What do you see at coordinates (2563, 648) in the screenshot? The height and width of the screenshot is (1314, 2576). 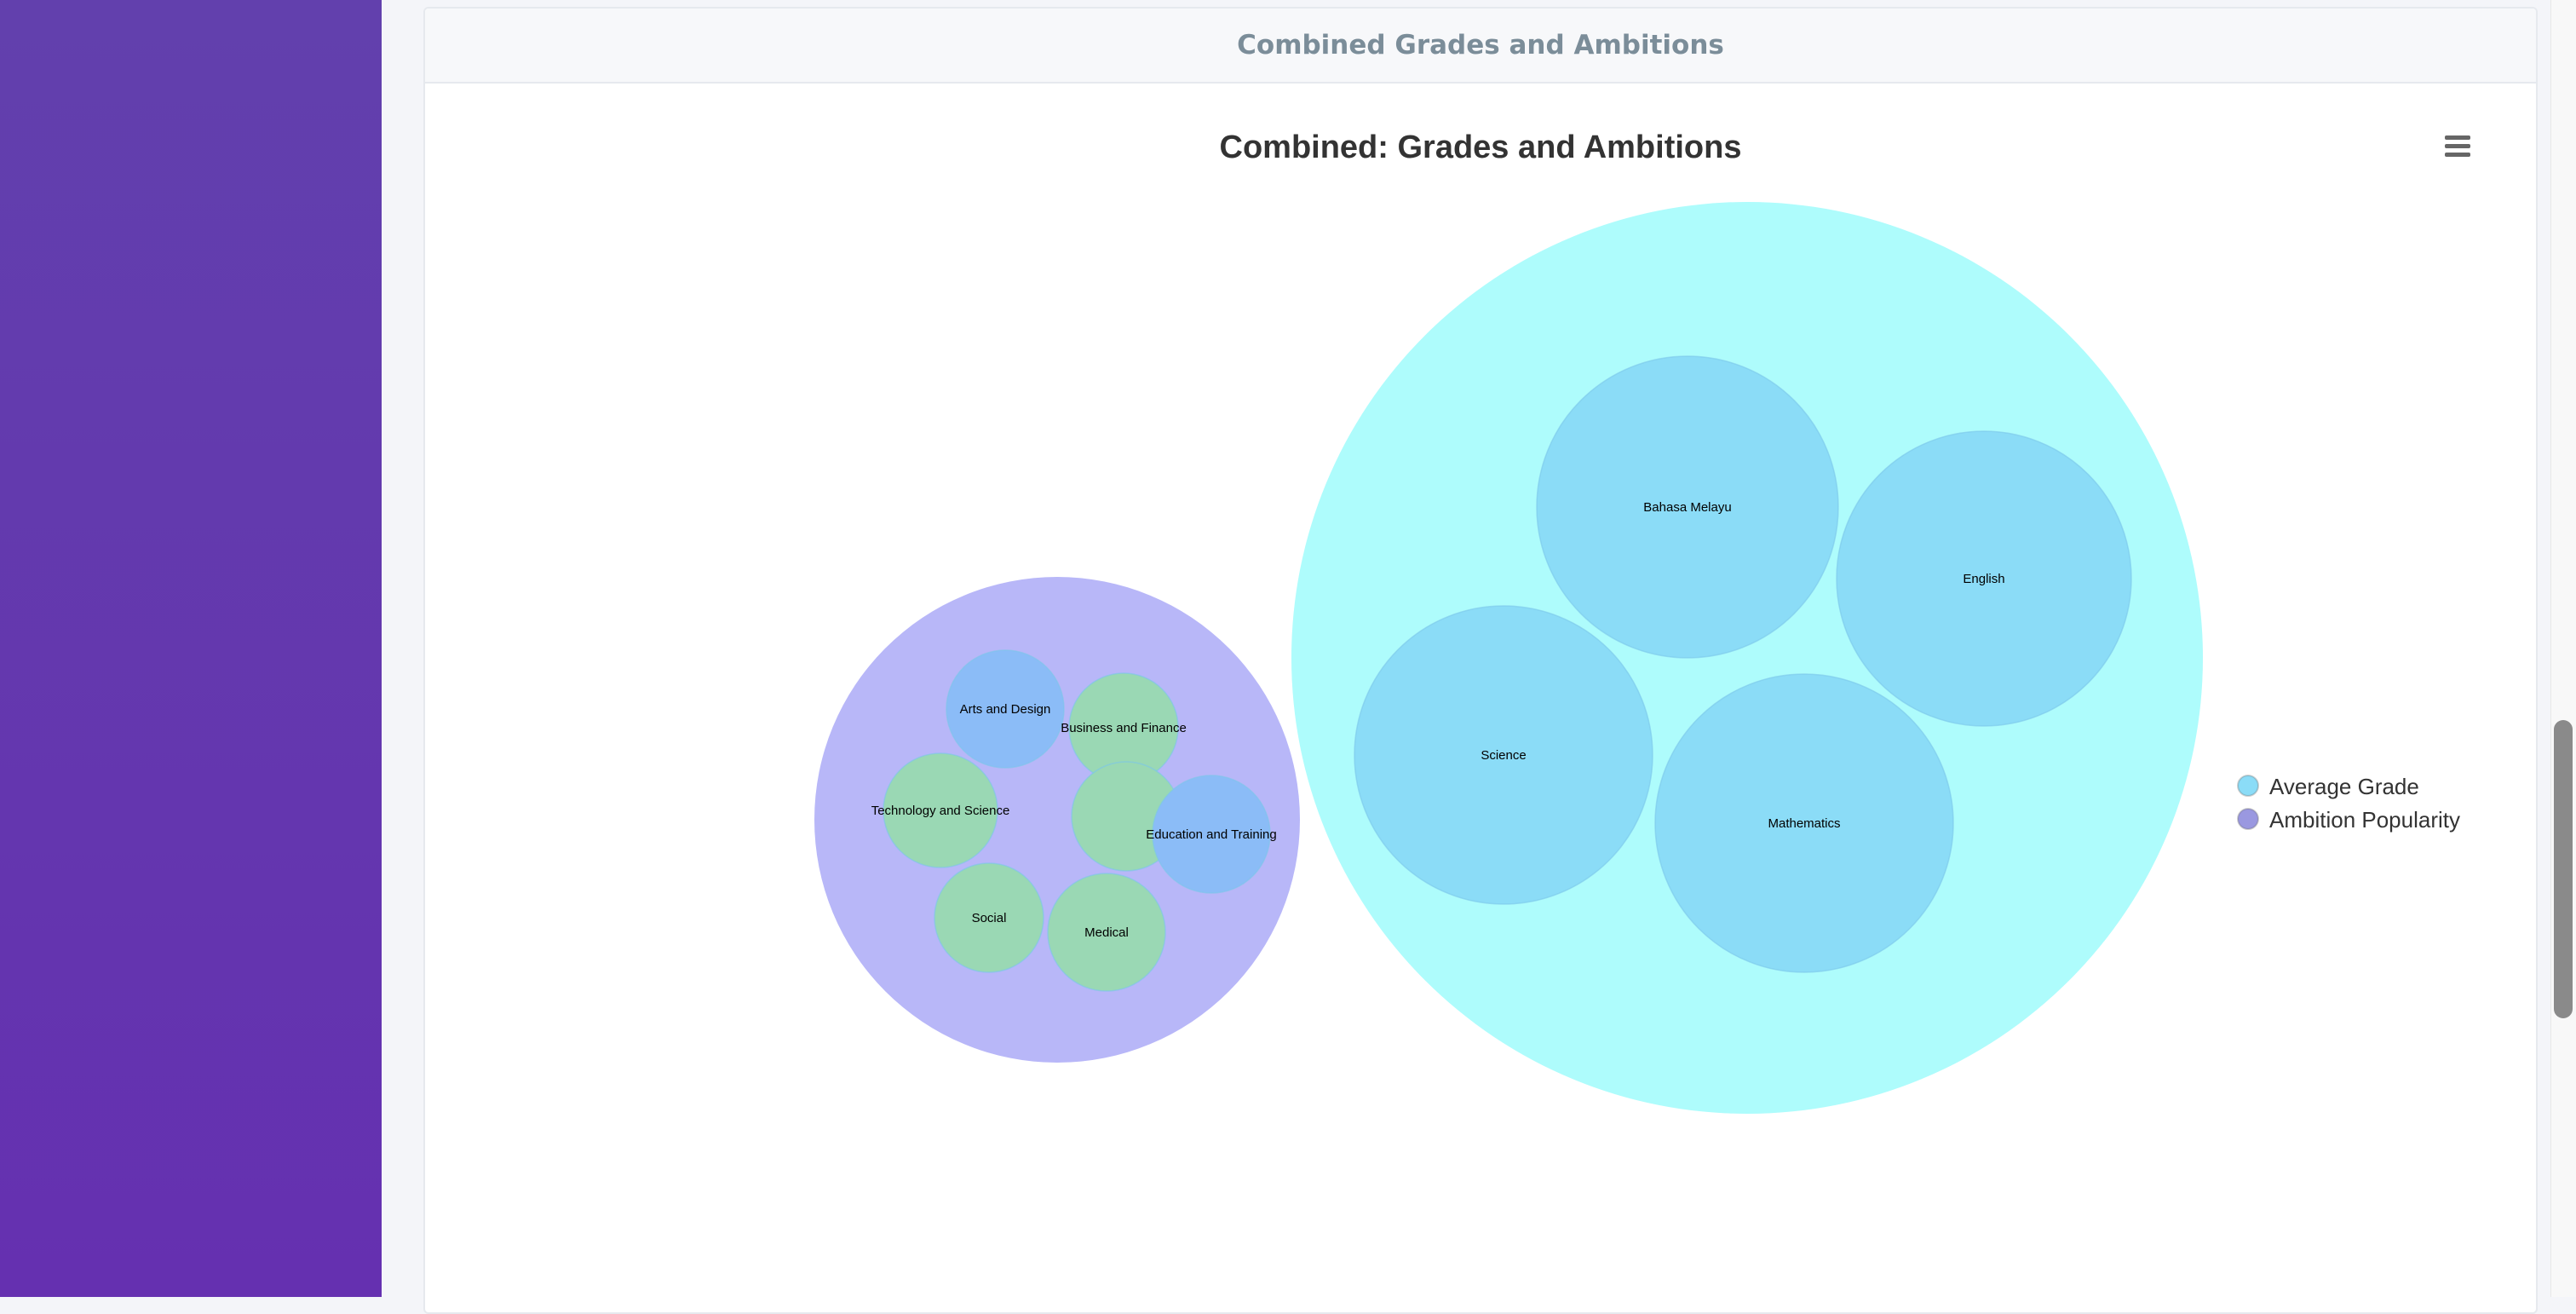 I see `scrollbar` at bounding box center [2563, 648].